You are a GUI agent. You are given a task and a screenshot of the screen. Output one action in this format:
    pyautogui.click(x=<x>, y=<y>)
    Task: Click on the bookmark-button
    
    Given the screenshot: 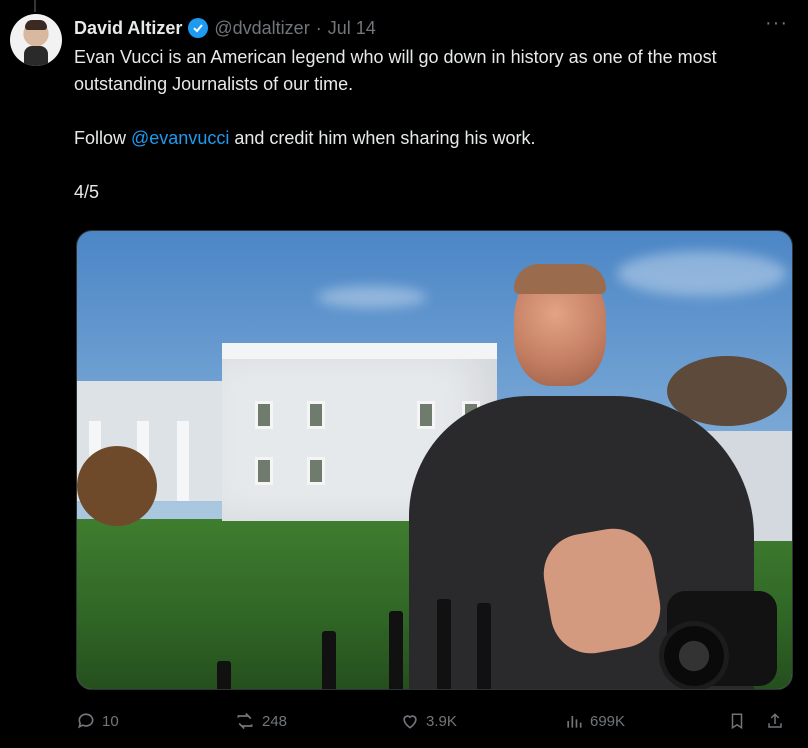 What is the action you would take?
    pyautogui.click(x=737, y=721)
    